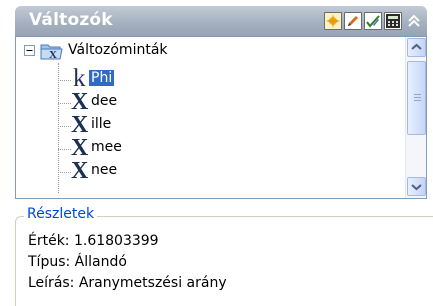 Image resolution: width=433 pixels, height=306 pixels. What do you see at coordinates (106, 147) in the screenshot?
I see `tree-item-mee: mee` at bounding box center [106, 147].